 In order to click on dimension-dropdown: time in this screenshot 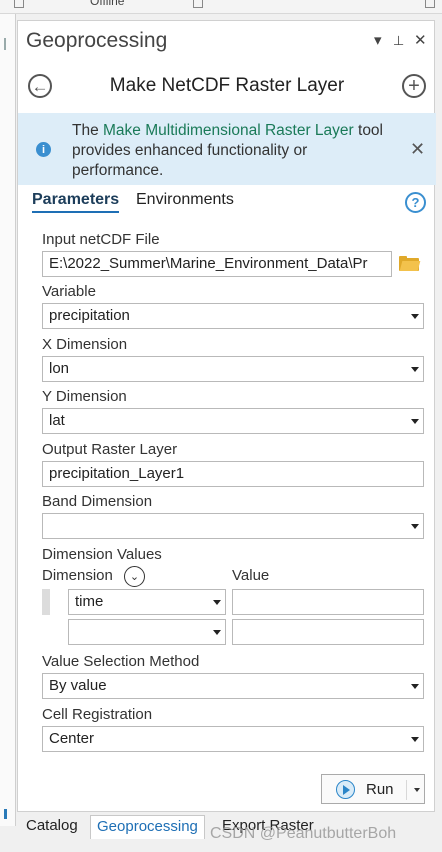, I will do `click(147, 602)`.